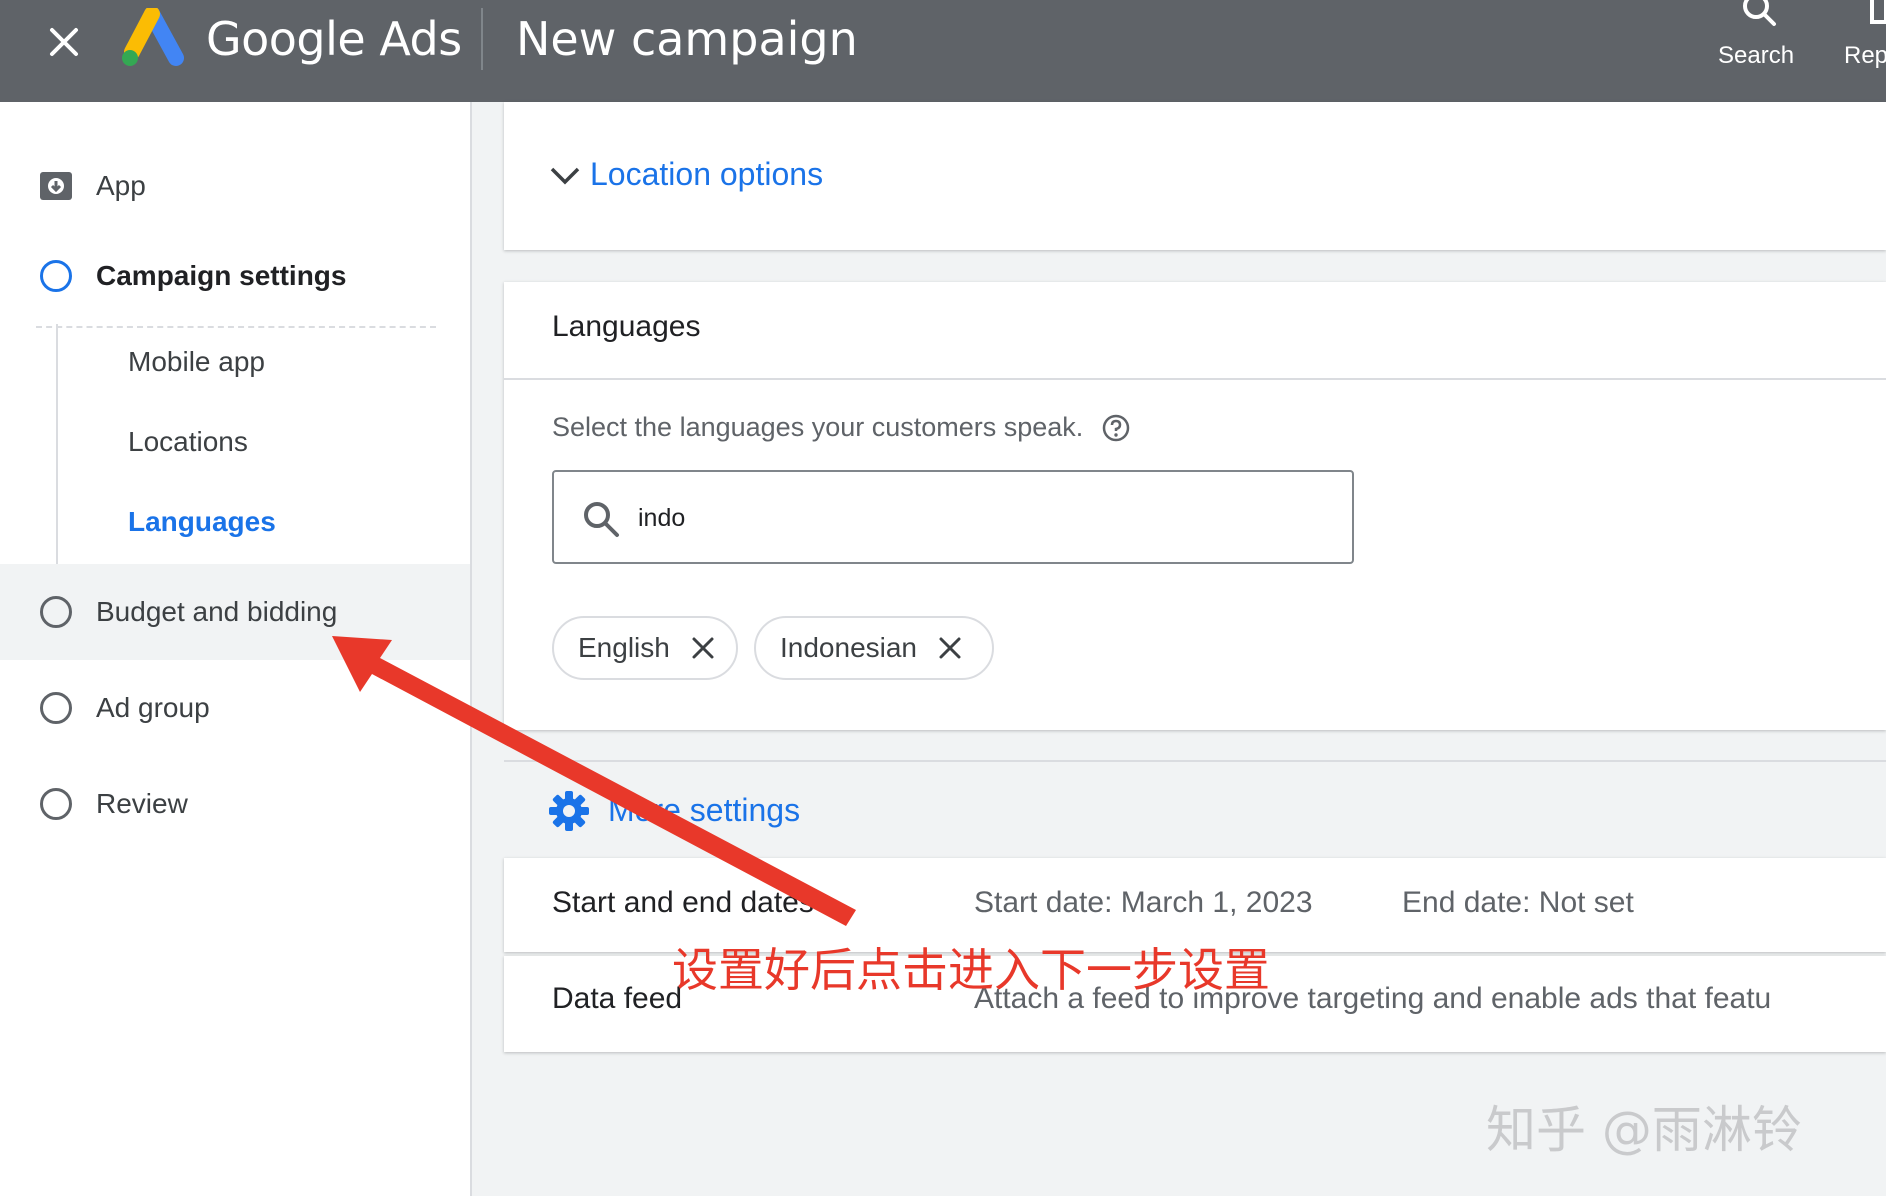 The width and height of the screenshot is (1886, 1196). Describe the element at coordinates (1518, 902) in the screenshot. I see `end-date-value: End date: Not set` at that location.